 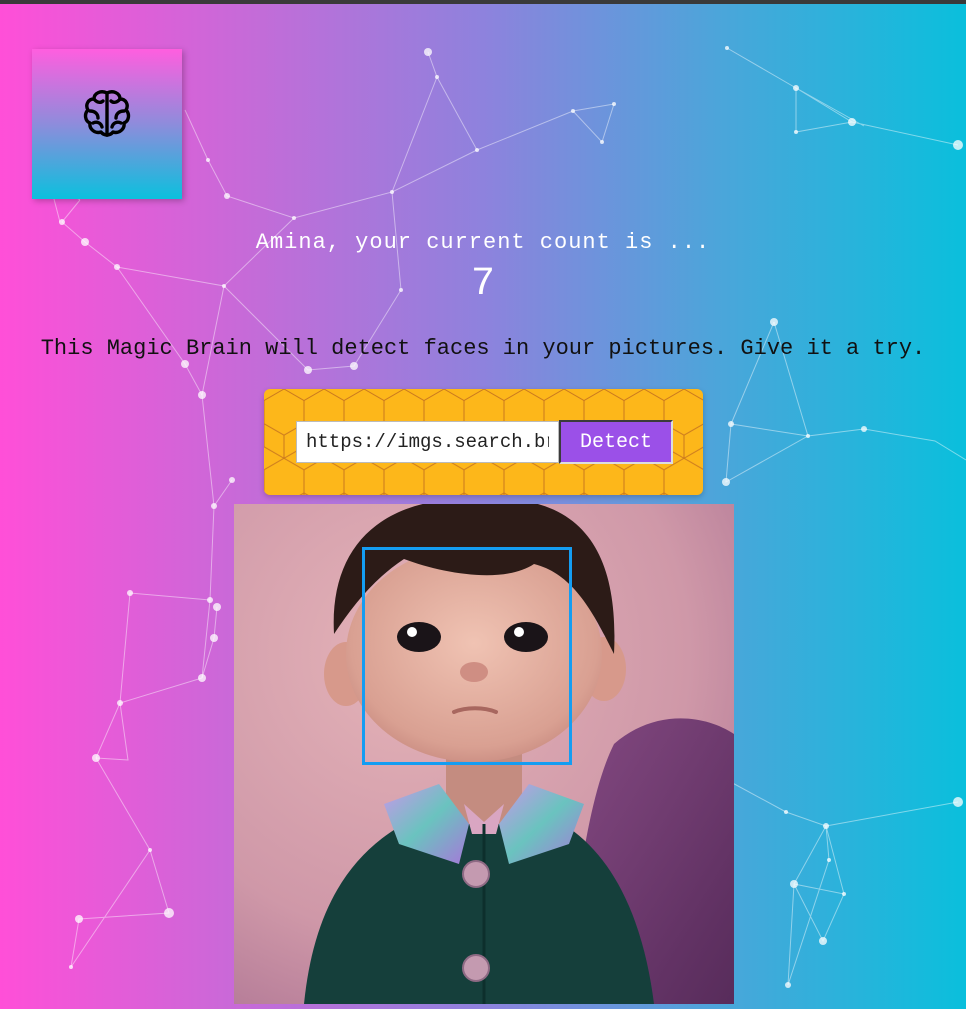 What do you see at coordinates (616, 442) in the screenshot?
I see `detect-button: Detect` at bounding box center [616, 442].